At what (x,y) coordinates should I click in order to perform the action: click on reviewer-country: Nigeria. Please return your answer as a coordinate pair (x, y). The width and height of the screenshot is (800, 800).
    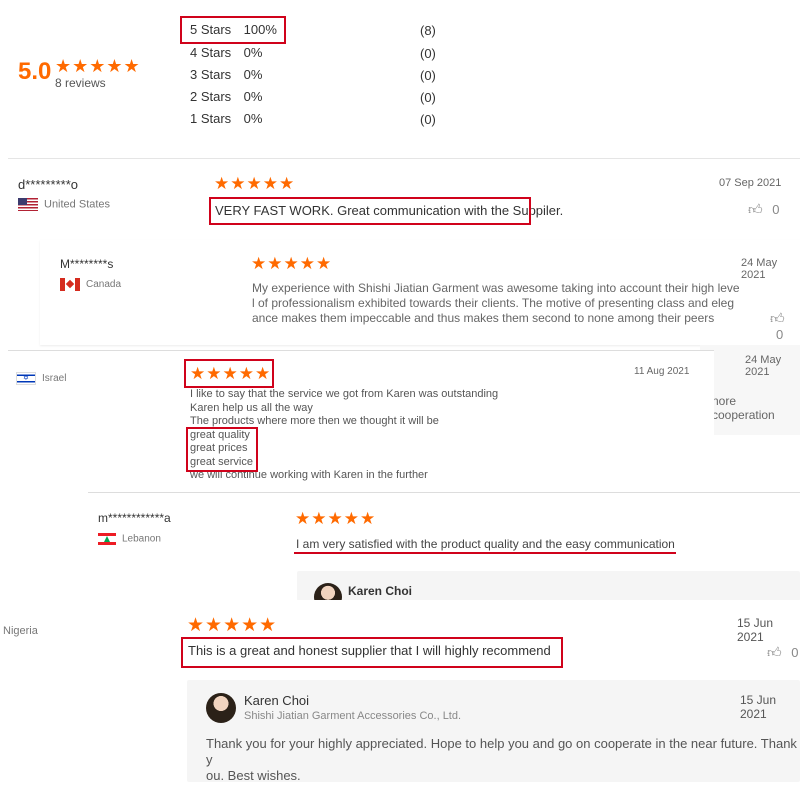
    Looking at the image, I should click on (20, 631).